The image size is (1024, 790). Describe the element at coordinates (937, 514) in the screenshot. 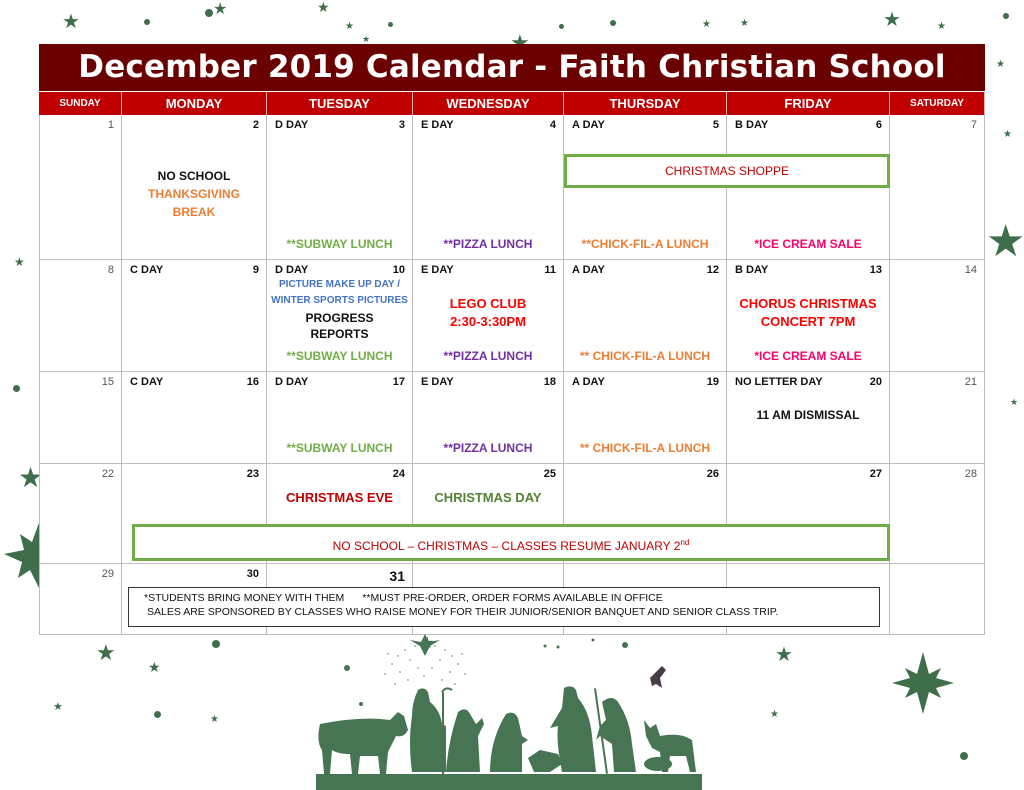

I see `day-cell: 28` at that location.